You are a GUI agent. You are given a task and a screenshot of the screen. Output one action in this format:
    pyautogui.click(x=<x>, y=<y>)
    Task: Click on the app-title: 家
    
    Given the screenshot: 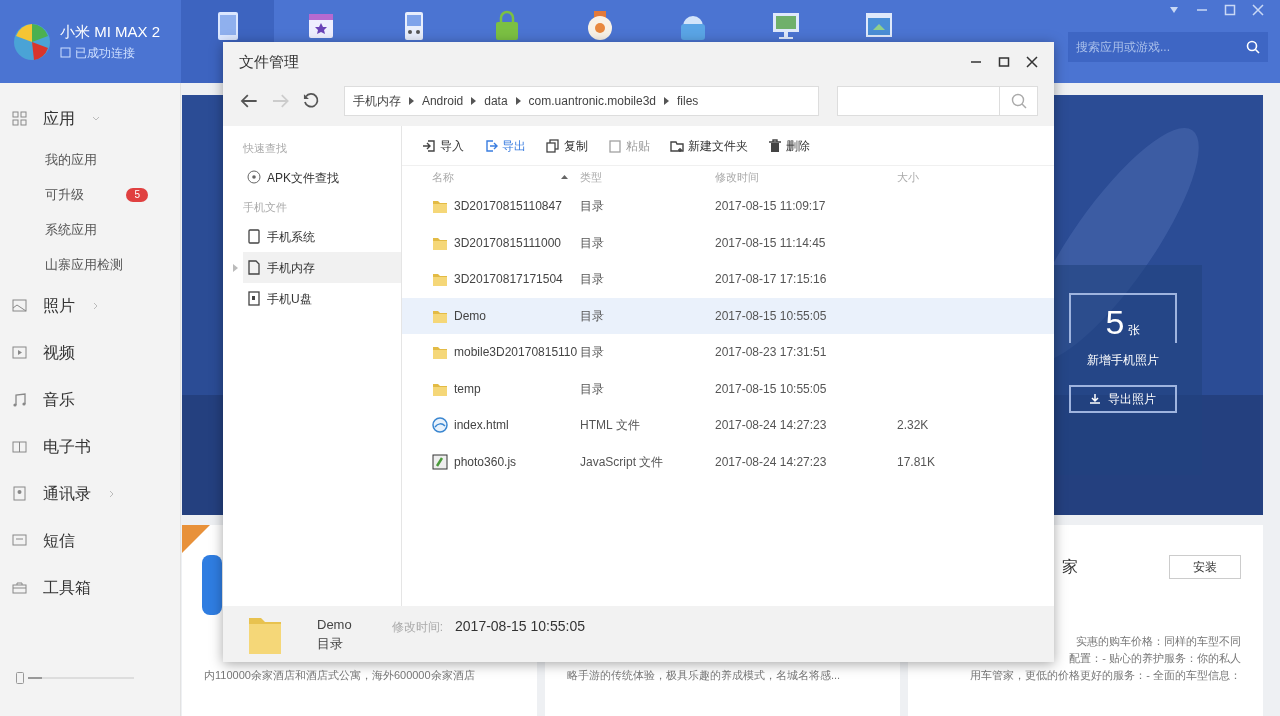 What is the action you would take?
    pyautogui.click(x=1070, y=567)
    